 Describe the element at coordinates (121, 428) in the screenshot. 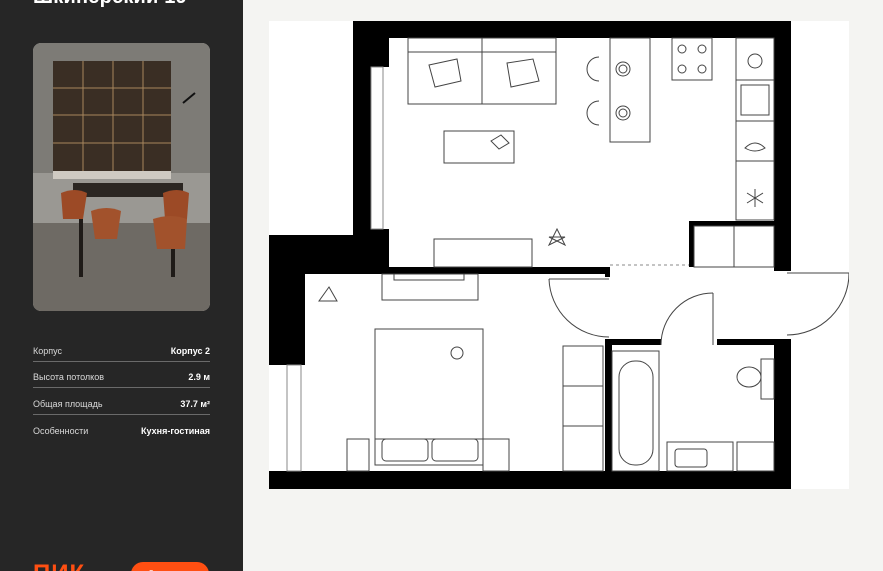

I see `spec-row-features: Особенности Кухня-гостиная` at that location.